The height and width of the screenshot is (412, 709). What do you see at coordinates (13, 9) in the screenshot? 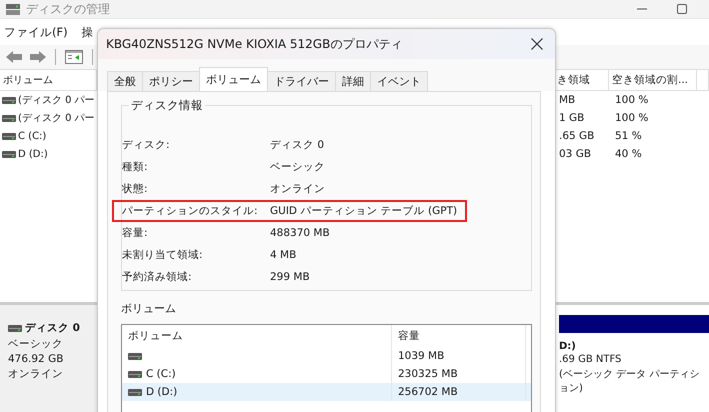
I see `disk-drive-icon` at bounding box center [13, 9].